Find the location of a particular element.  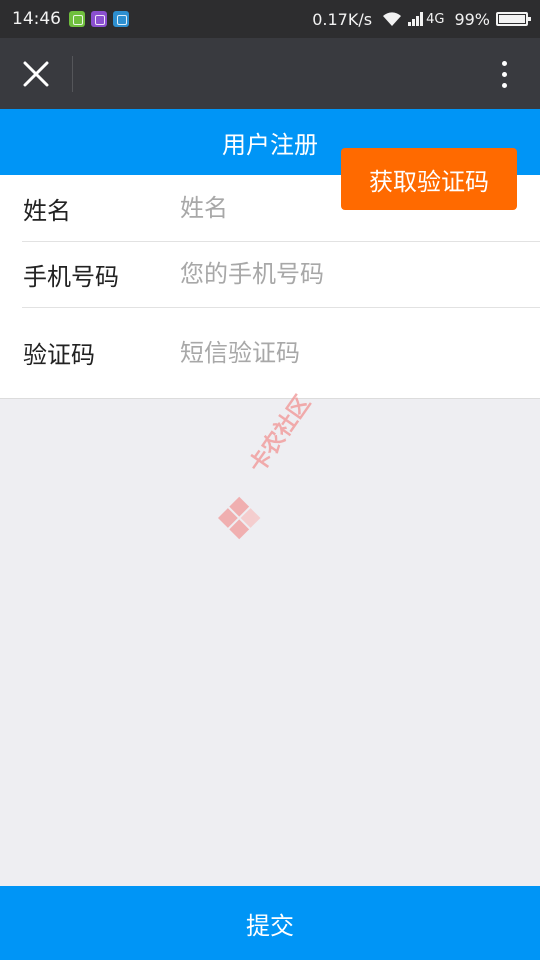

battery-icon is located at coordinates (513, 19).